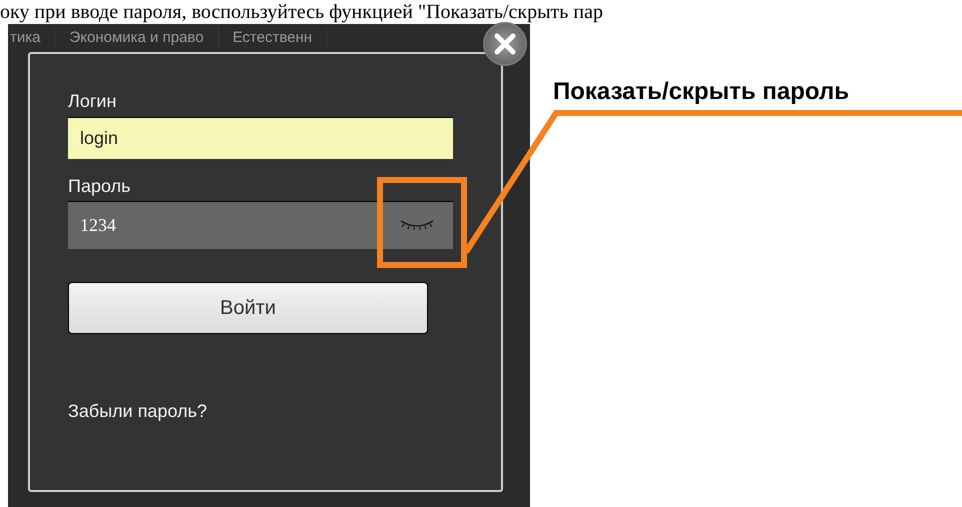  I want to click on caption-text: оку при вводе пароля, воспользуйтесь функцией "Показать/скрыть пар, so click(302, 12).